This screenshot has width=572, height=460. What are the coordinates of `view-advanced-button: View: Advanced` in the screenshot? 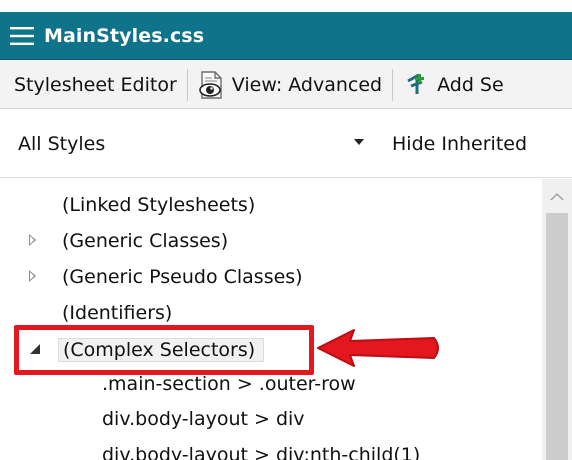 It's located at (290, 84).